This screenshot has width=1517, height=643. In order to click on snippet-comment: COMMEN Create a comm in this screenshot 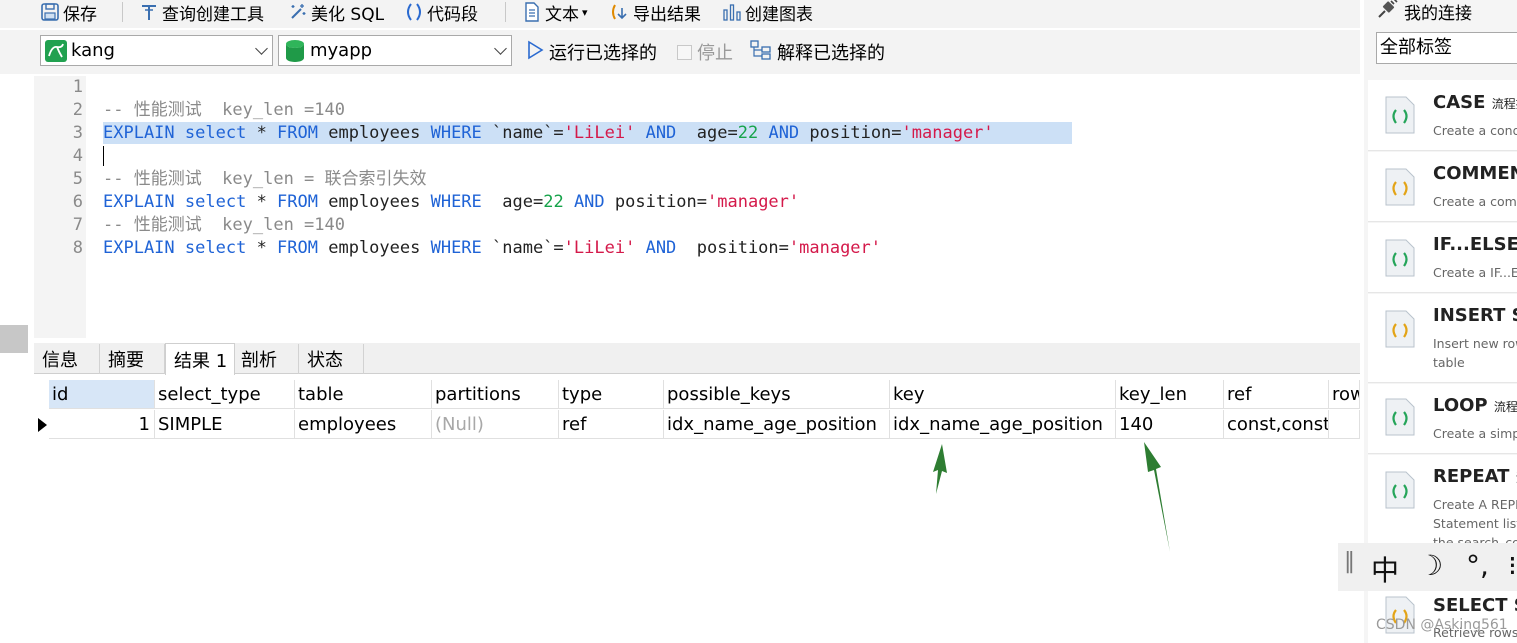, I will do `click(1442, 187)`.